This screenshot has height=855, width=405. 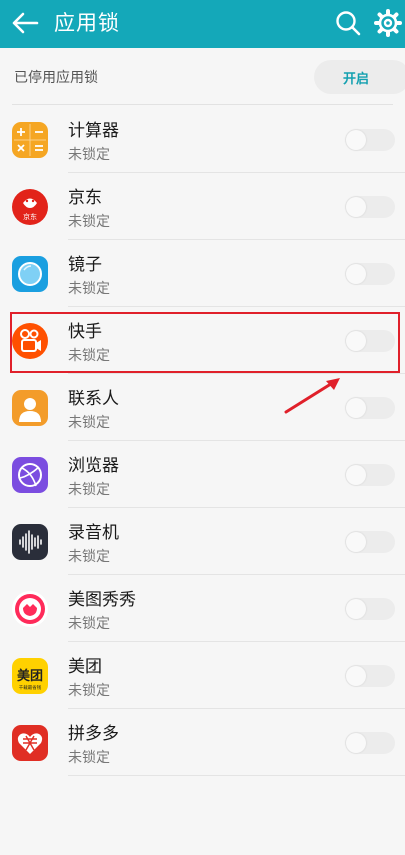 What do you see at coordinates (202, 206) in the screenshot?
I see `list-item-jd: 京东 京东 未锁定` at bounding box center [202, 206].